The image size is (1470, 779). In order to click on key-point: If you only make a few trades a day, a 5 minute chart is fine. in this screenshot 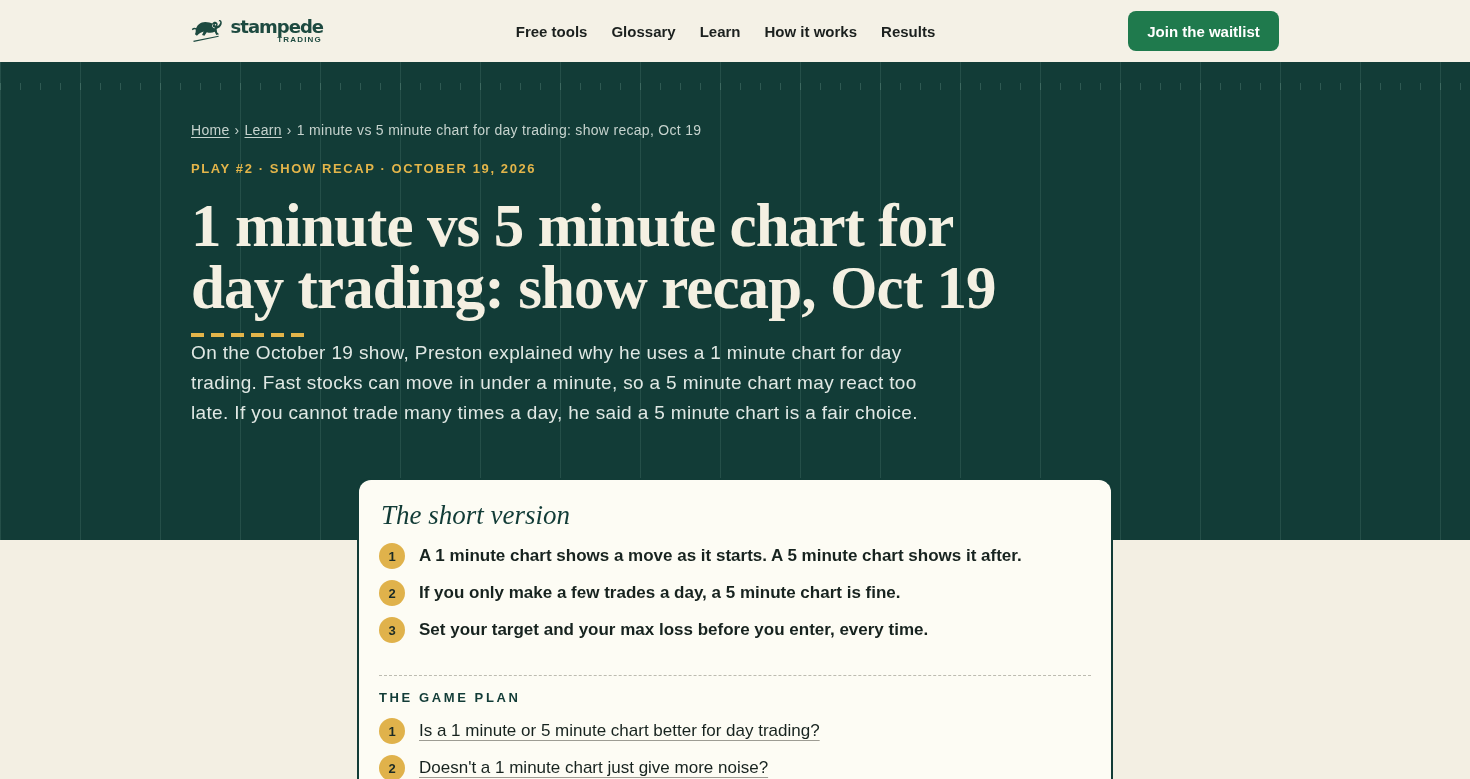, I will do `click(660, 593)`.